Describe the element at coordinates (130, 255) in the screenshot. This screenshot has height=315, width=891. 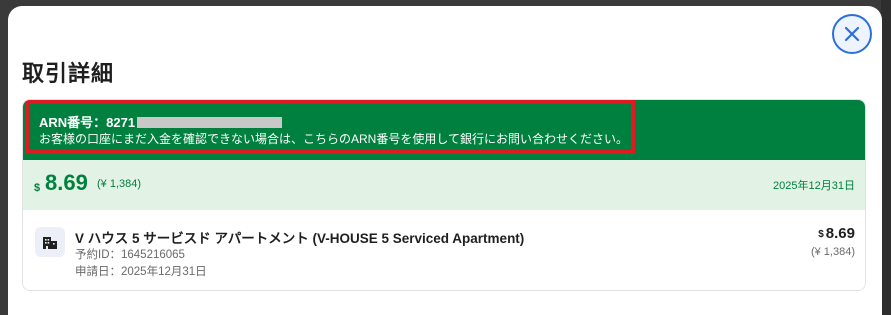
I see `reservation-id: 予約ID：1645216065` at that location.